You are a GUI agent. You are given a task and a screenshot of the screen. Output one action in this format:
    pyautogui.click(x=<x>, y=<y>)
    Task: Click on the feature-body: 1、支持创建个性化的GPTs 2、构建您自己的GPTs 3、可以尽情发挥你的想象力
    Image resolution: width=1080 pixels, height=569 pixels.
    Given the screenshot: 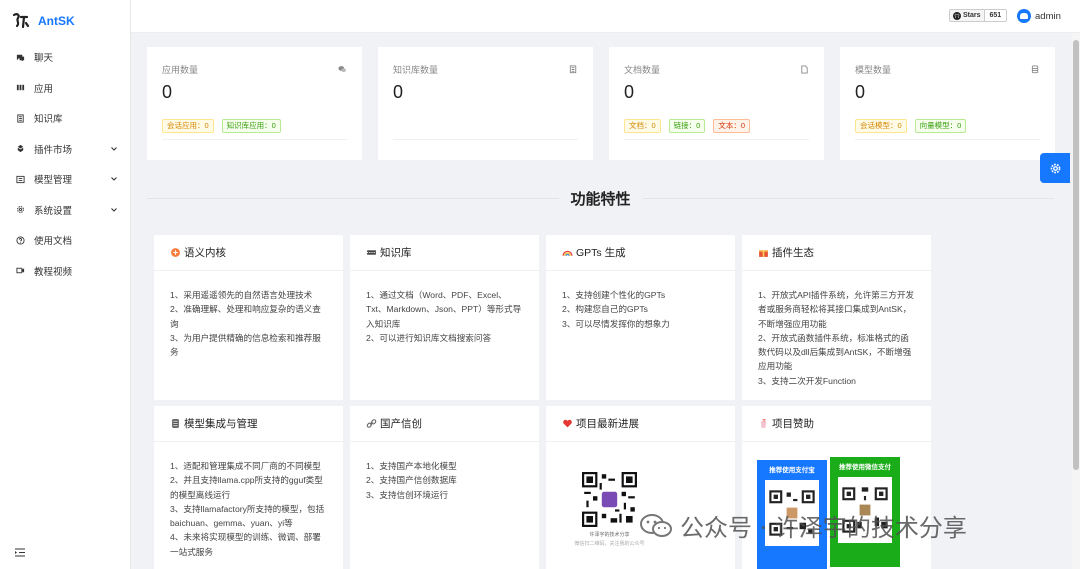 What is the action you would take?
    pyautogui.click(x=640, y=301)
    